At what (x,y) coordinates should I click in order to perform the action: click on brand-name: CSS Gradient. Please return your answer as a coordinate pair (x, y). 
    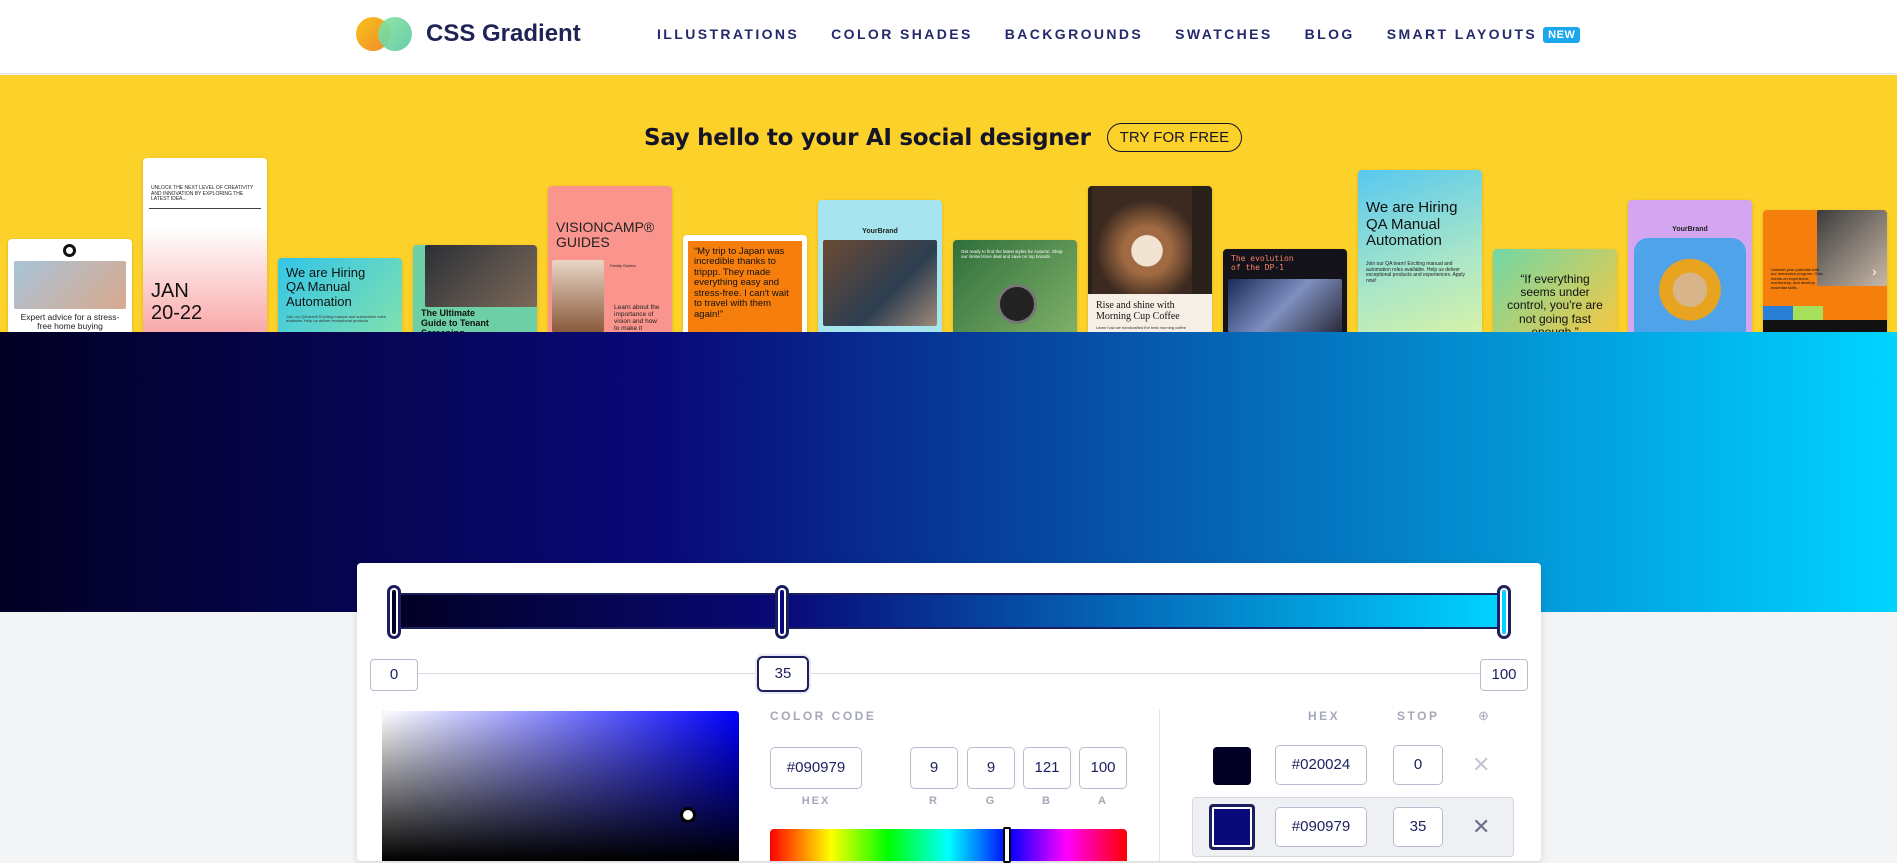
    Looking at the image, I should click on (503, 34).